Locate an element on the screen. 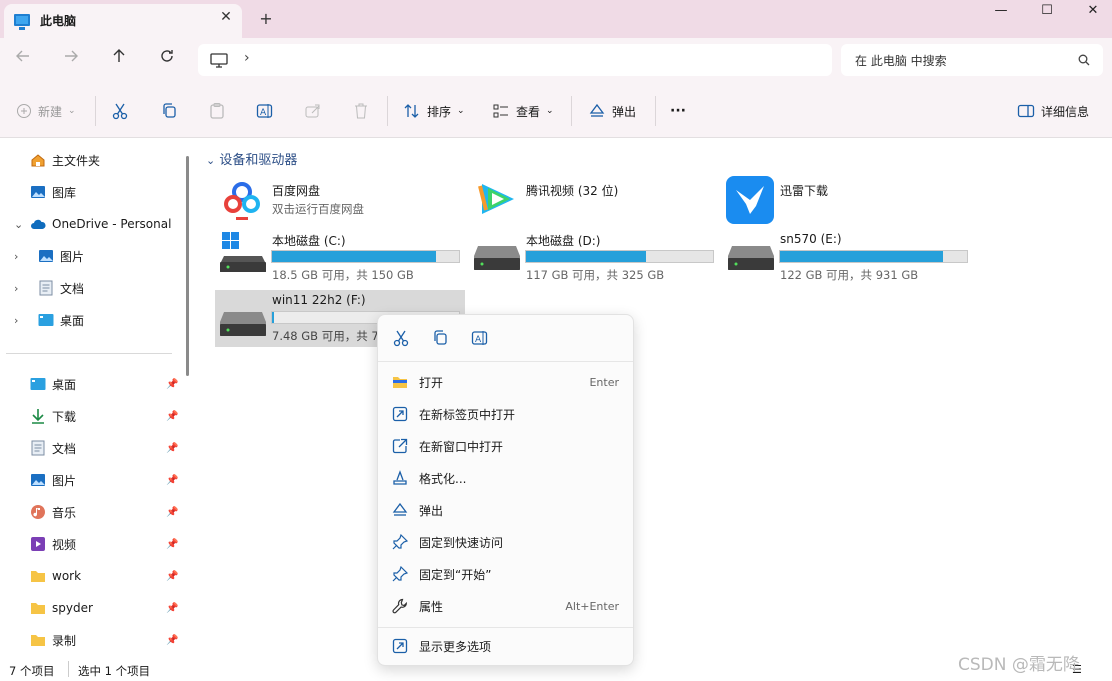 Image resolution: width=1112 pixels, height=681 pixels. eject-button: 弹出 is located at coordinates (612, 111).